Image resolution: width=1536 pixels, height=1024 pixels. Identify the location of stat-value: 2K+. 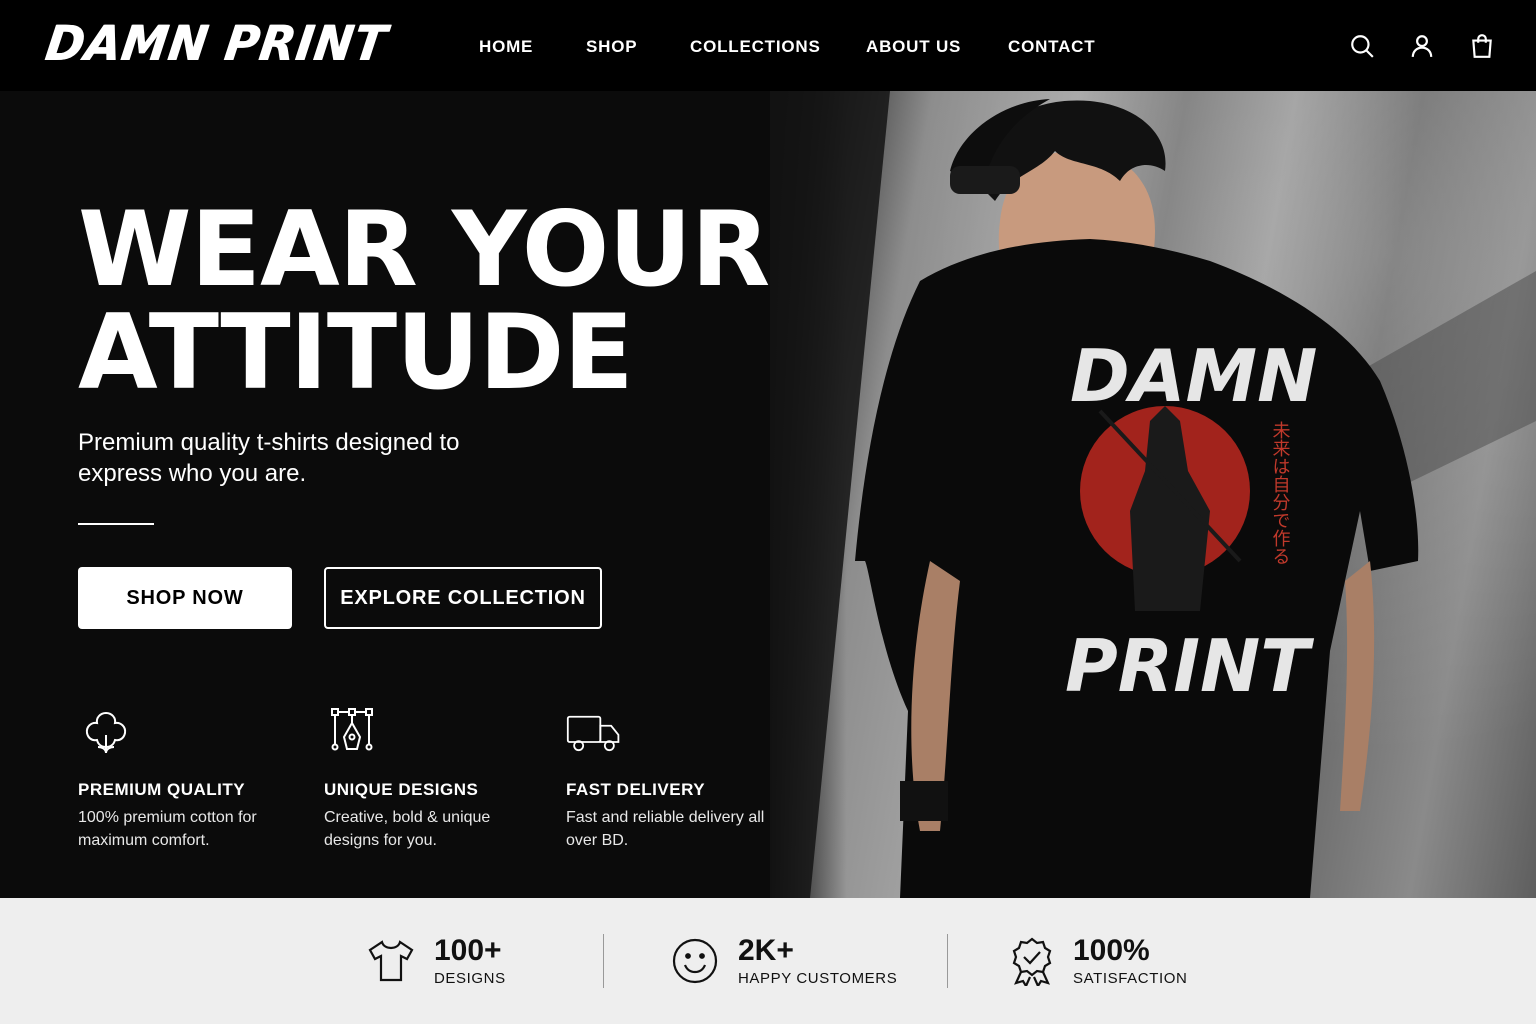
(766, 950).